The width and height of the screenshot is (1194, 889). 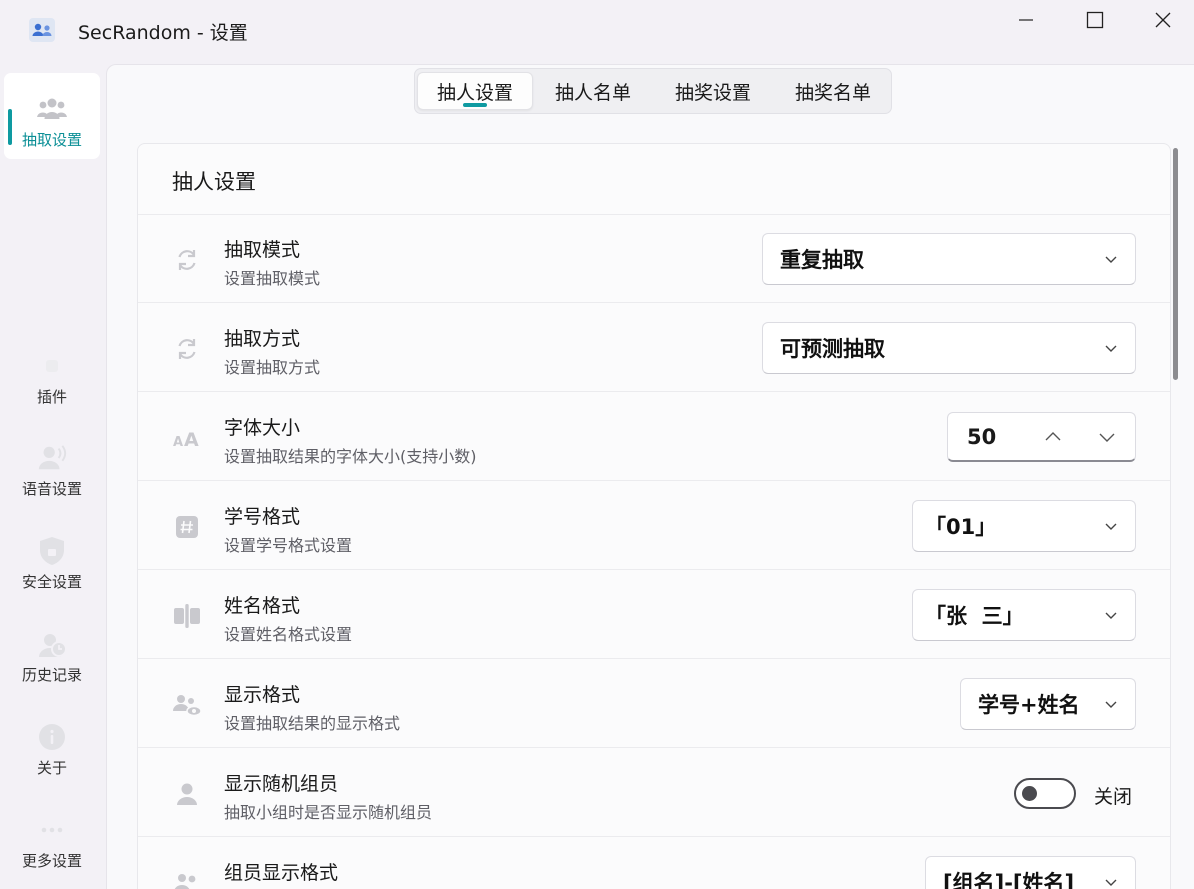 What do you see at coordinates (52, 737) in the screenshot?
I see `info-icon` at bounding box center [52, 737].